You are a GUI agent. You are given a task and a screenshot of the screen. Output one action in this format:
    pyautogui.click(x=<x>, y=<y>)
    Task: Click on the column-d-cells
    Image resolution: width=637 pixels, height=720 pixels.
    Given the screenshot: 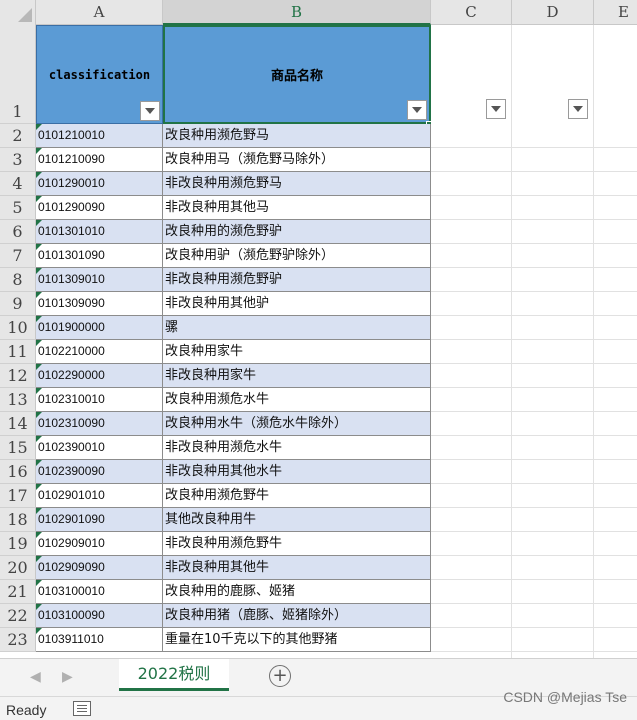 What is the action you would take?
    pyautogui.click(x=553, y=341)
    